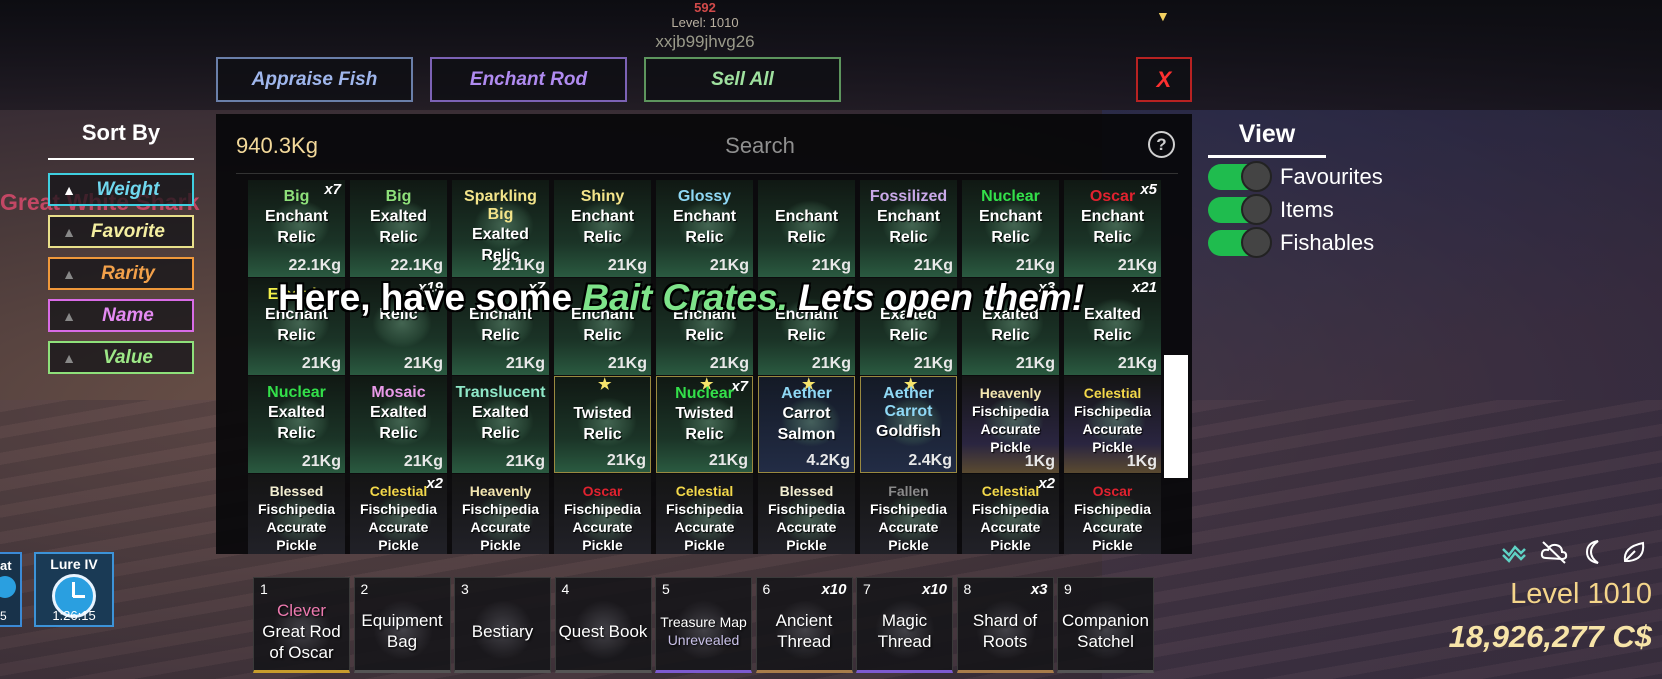 Image resolution: width=1662 pixels, height=679 pixels. Describe the element at coordinates (908, 514) in the screenshot. I see `inventory-item: Fallen Fischipedia Accurate Pickle` at that location.